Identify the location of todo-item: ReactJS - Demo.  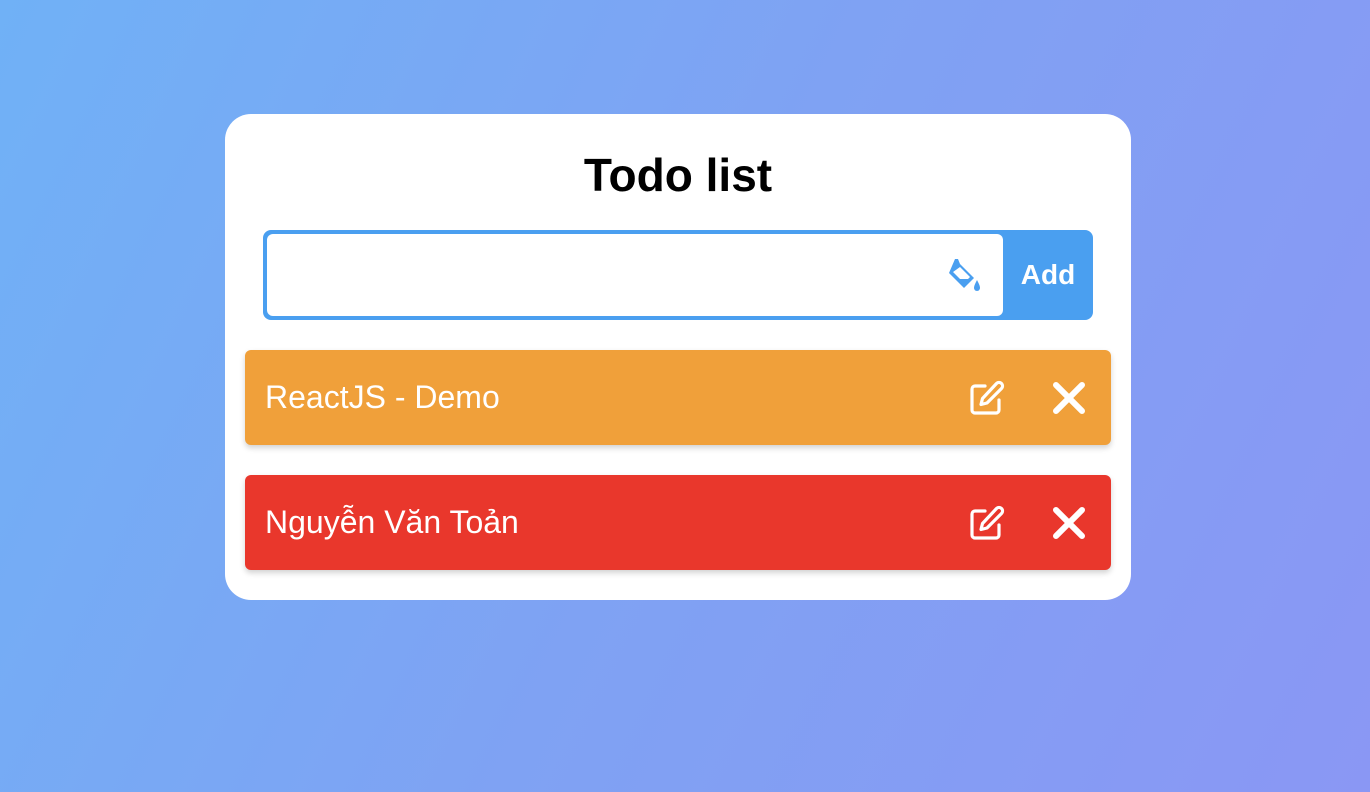
(678, 397).